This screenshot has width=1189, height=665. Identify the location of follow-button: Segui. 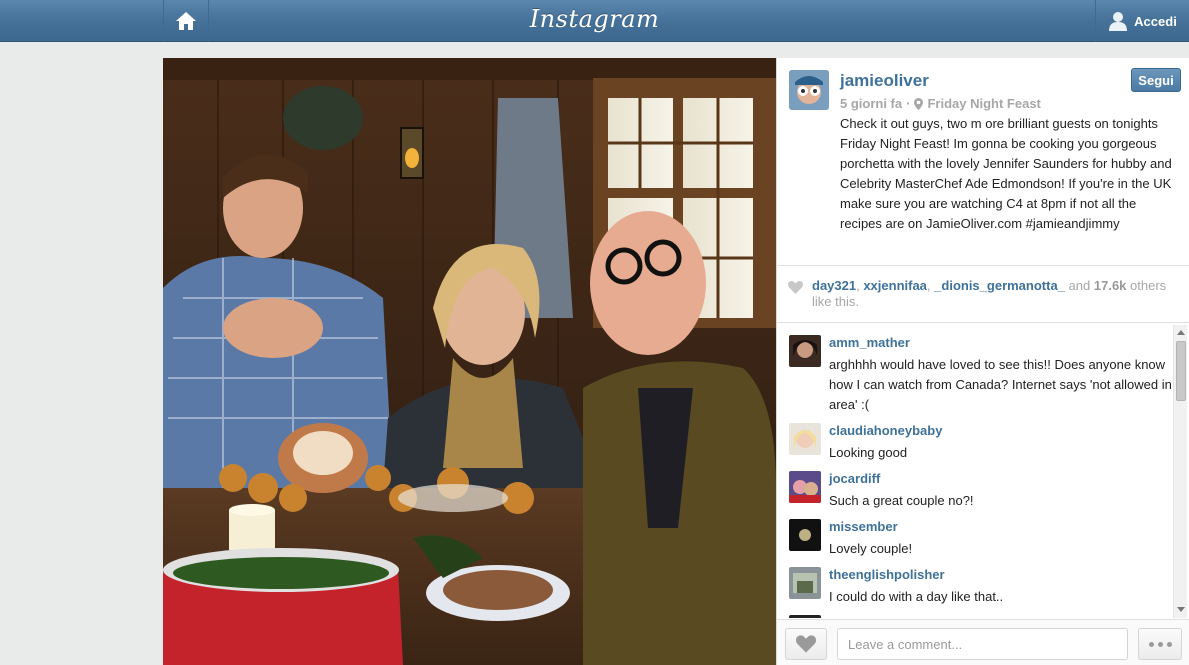
(1156, 80).